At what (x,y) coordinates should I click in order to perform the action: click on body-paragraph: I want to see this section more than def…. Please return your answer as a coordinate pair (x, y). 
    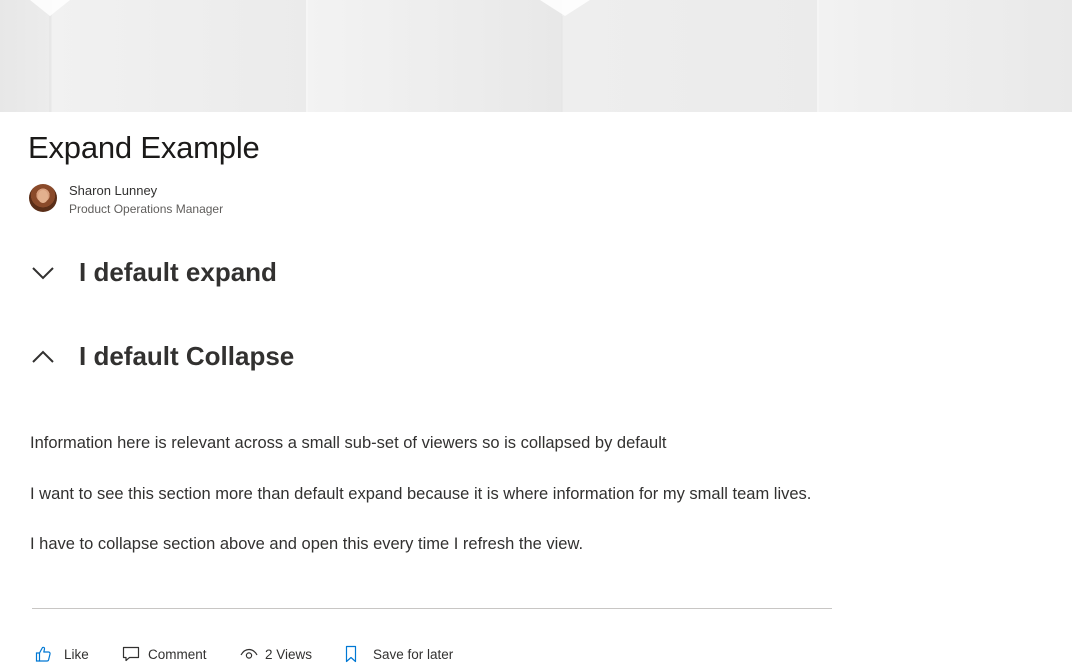
    Looking at the image, I should click on (421, 494).